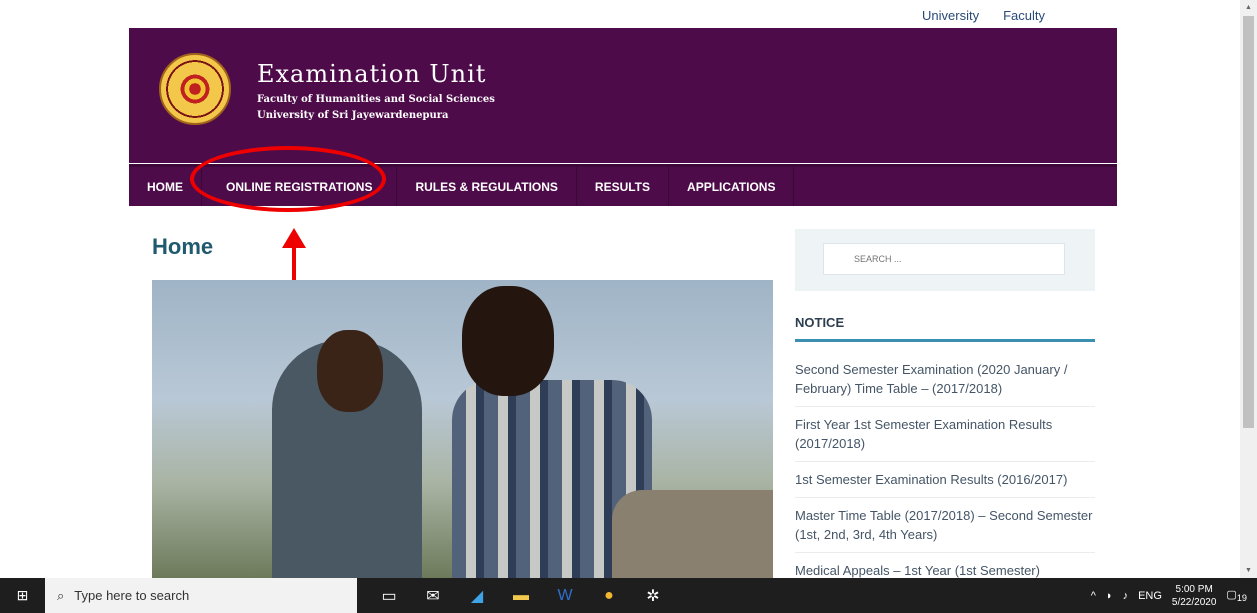  Describe the element at coordinates (477, 595) in the screenshot. I see `edge-icon: ◢` at that location.